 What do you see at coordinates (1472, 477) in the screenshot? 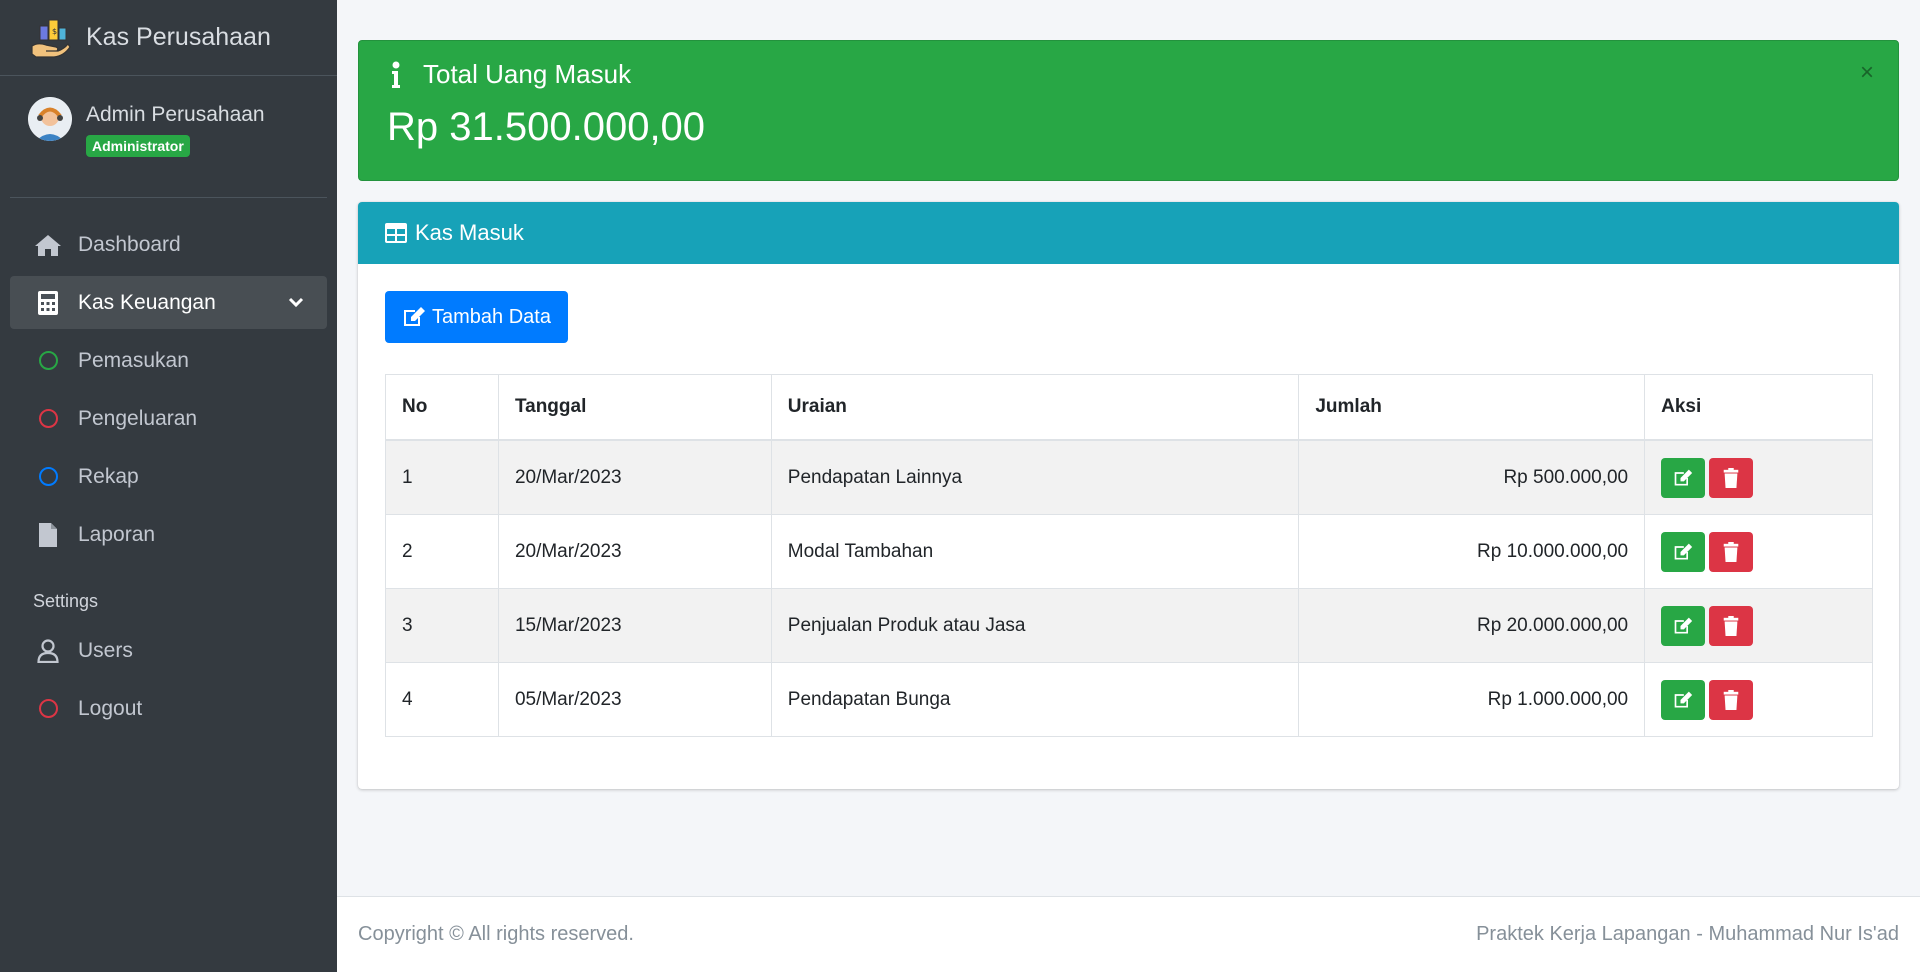
I see `cell-jumlah: Rp 500.000,00` at bounding box center [1472, 477].